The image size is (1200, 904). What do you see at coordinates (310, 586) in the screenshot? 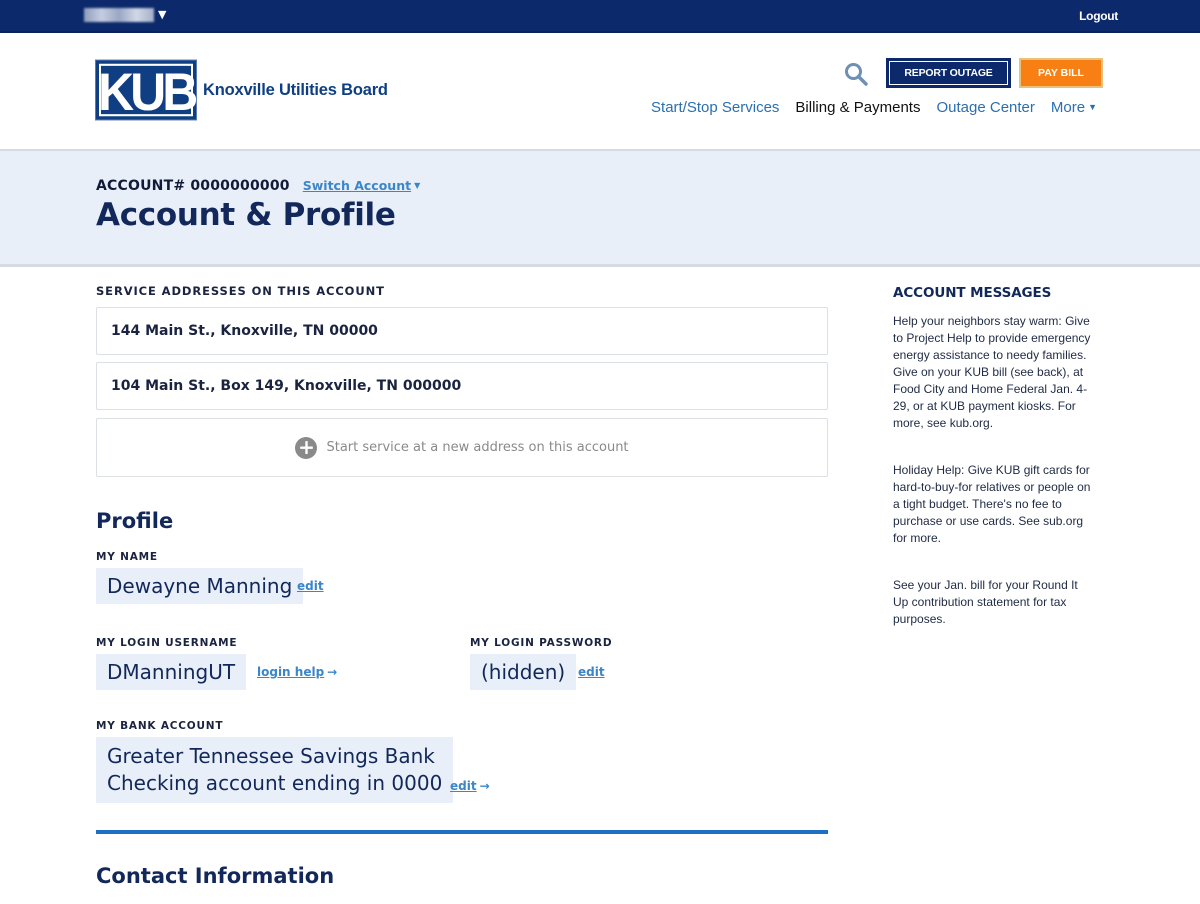
I see `edit-name-link: edit` at bounding box center [310, 586].